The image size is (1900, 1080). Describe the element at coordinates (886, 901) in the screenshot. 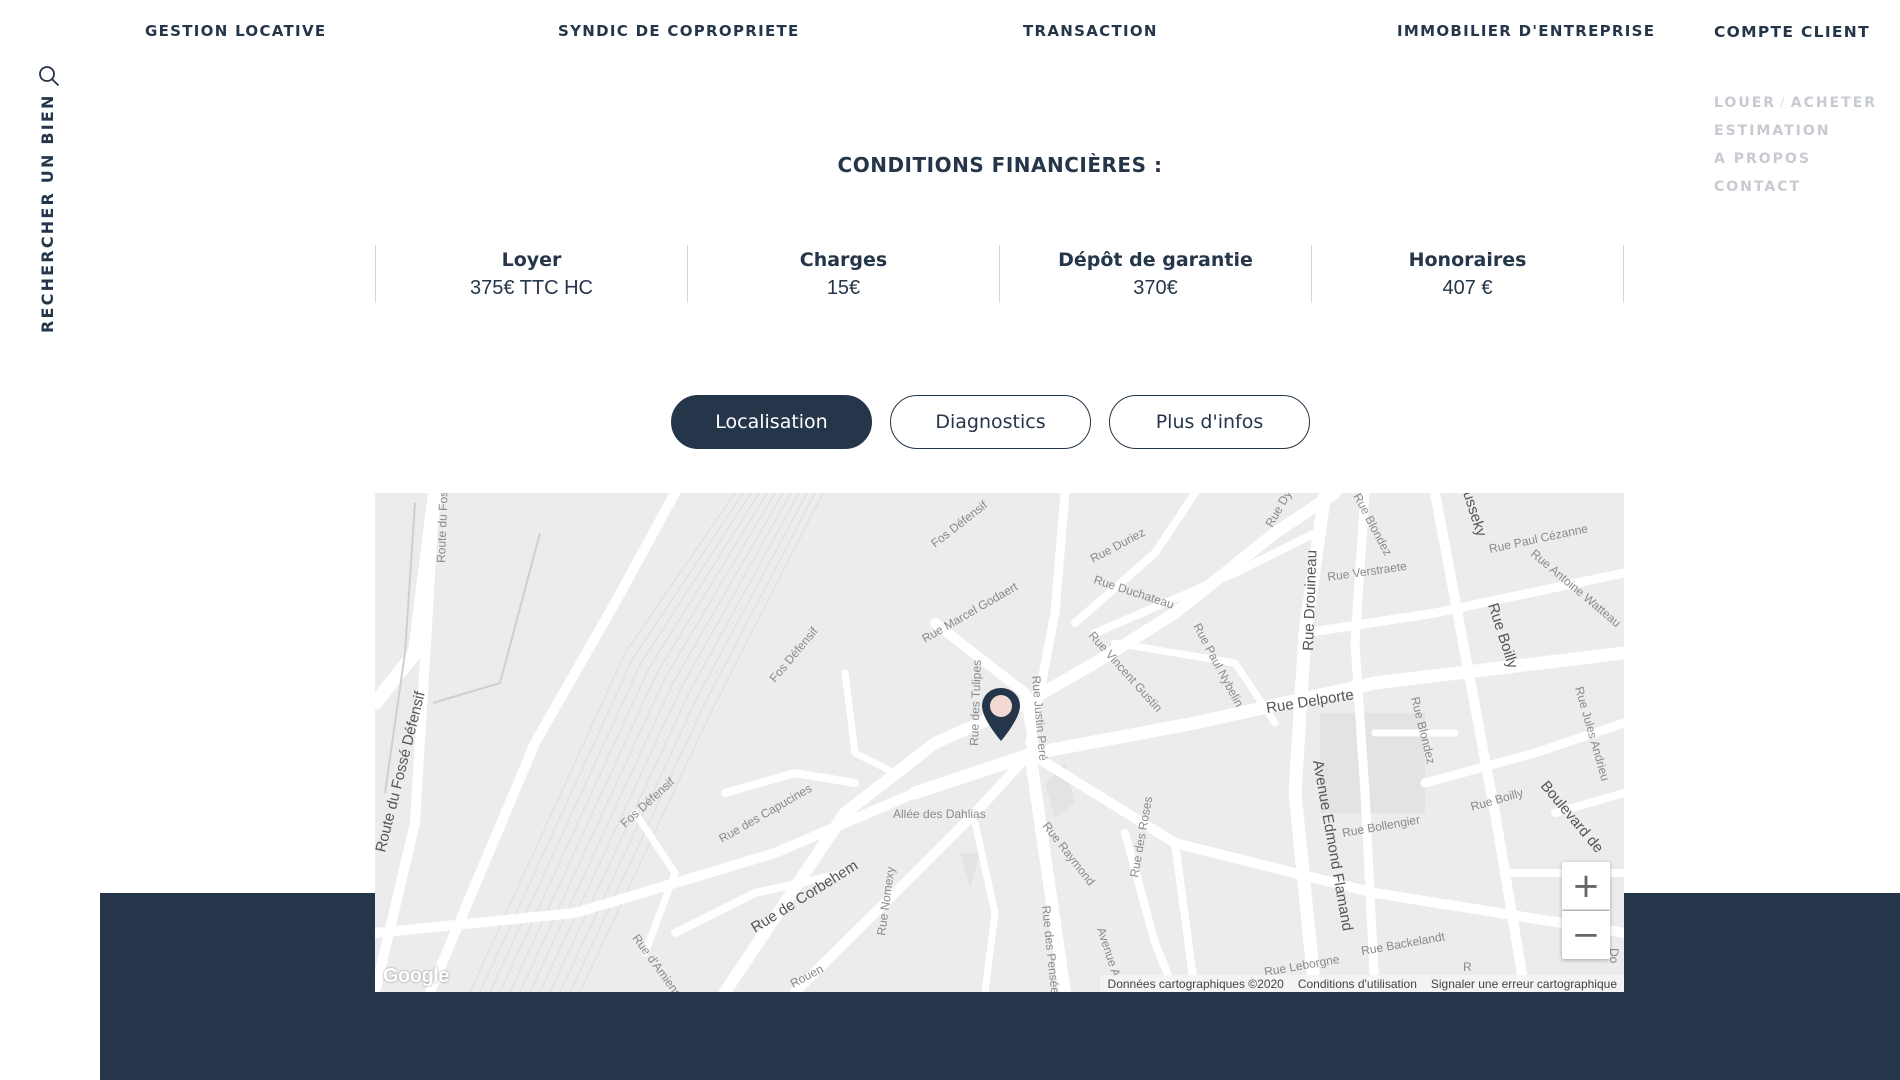

I see `street-label: Rue Nomexy` at that location.